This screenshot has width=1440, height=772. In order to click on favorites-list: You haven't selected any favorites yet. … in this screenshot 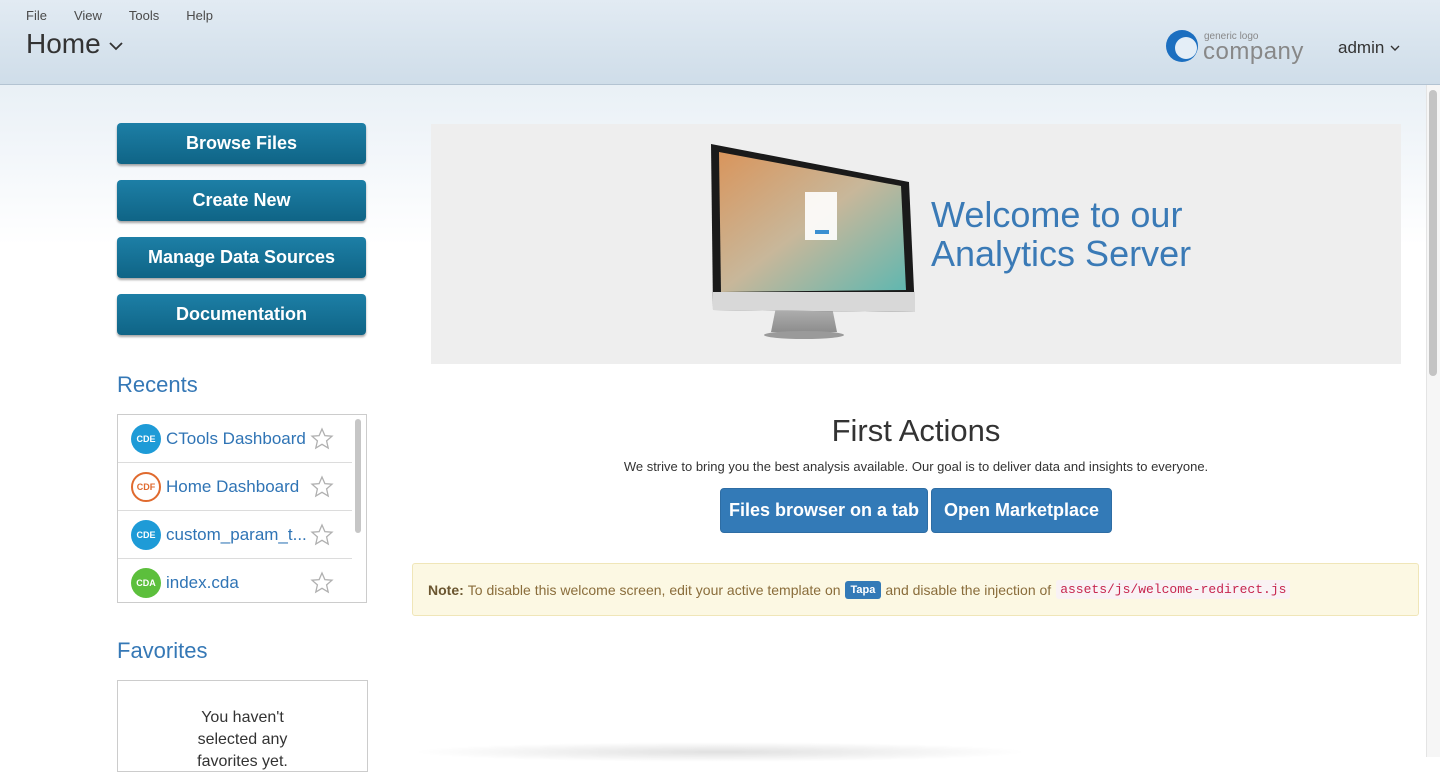, I will do `click(242, 726)`.